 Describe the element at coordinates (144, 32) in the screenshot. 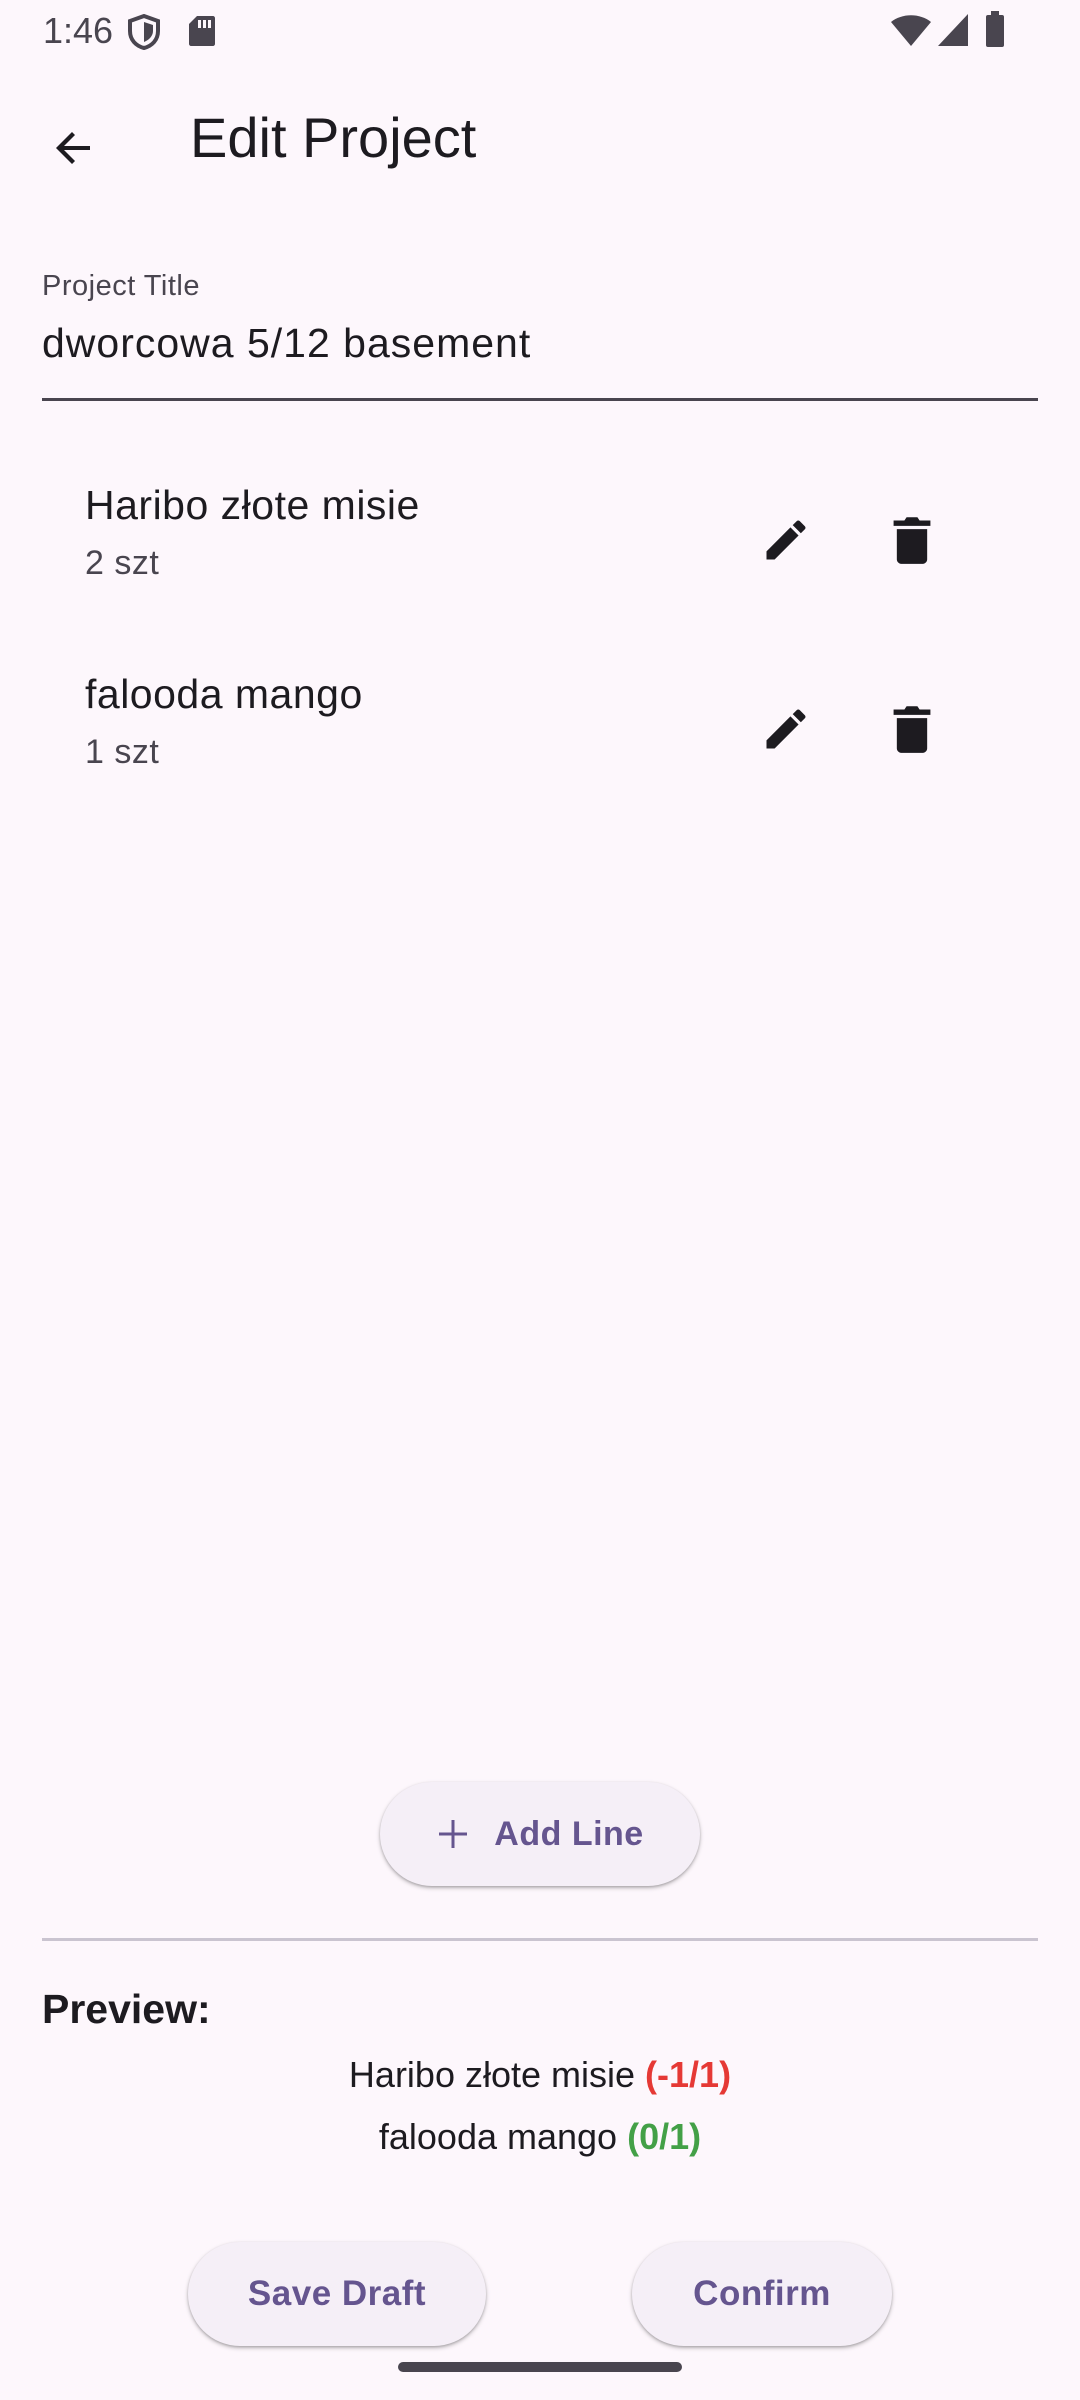

I see `shield-icon` at that location.